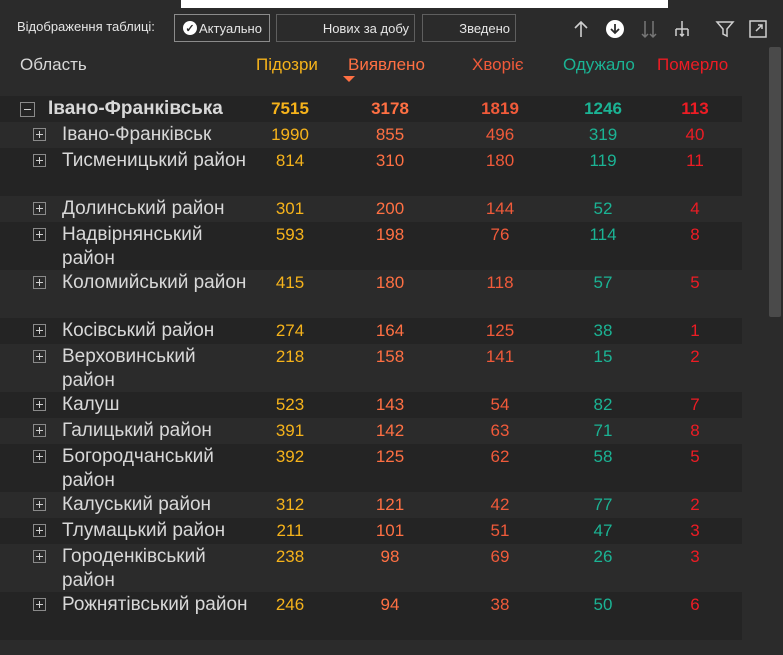 The image size is (783, 655). Describe the element at coordinates (695, 556) in the screenshot. I see `row-died: 3` at that location.